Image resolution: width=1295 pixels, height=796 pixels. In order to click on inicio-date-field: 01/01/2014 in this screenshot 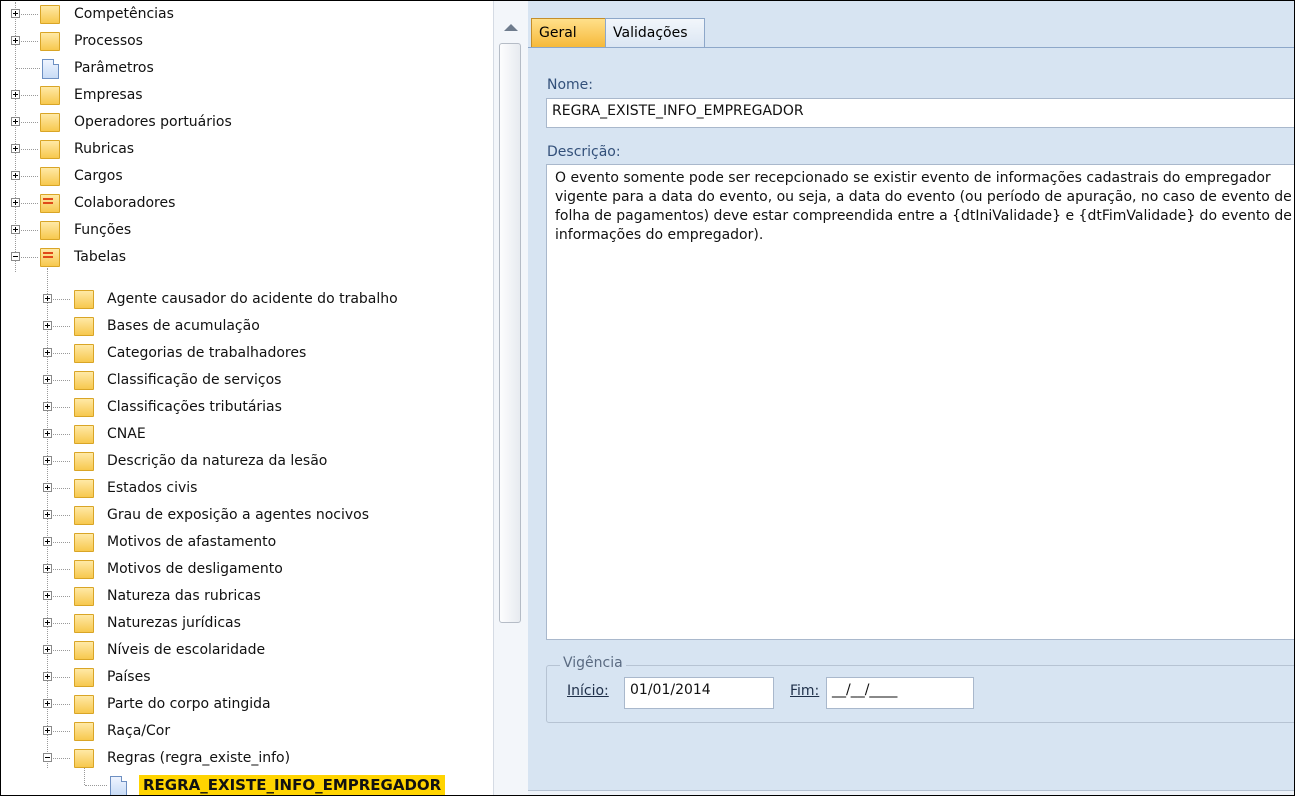, I will do `click(699, 693)`.